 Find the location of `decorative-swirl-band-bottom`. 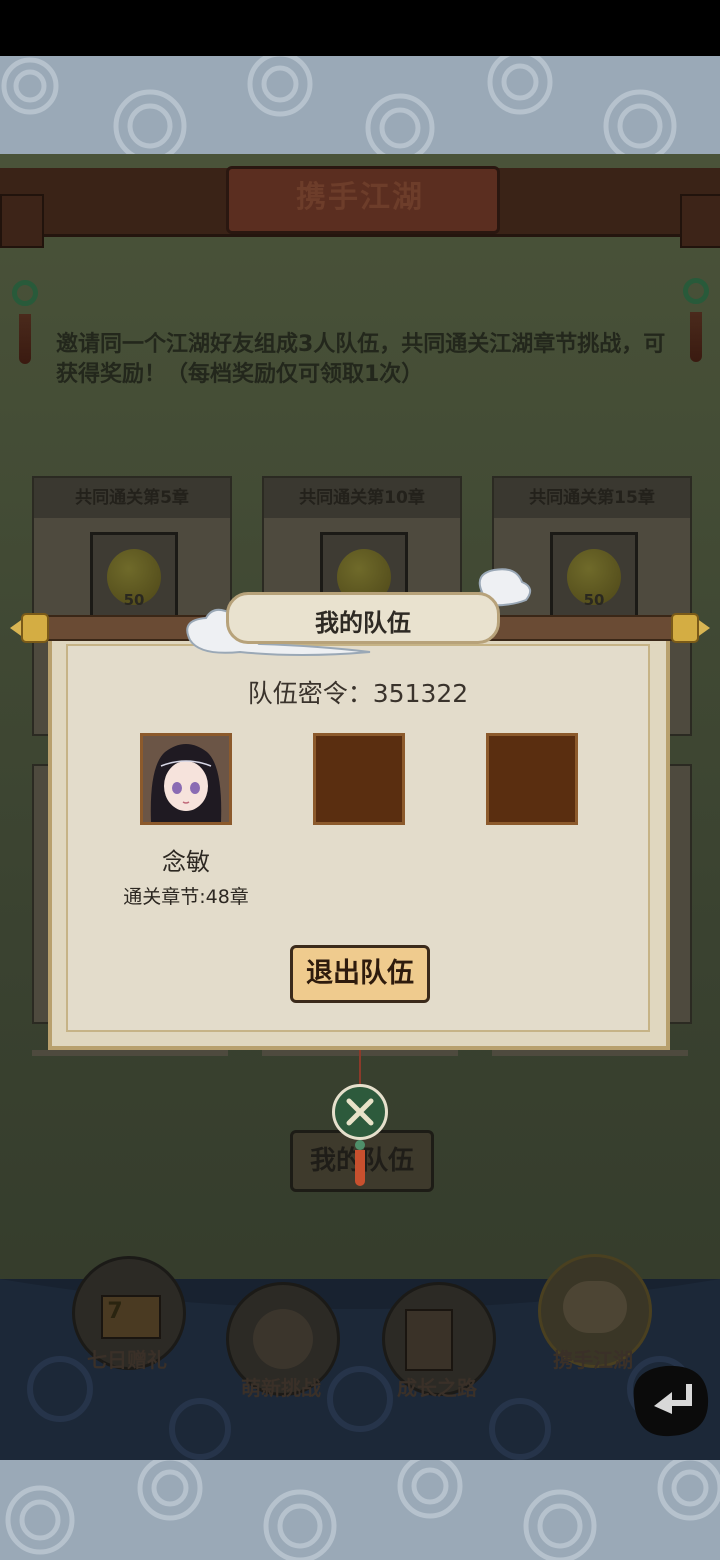

decorative-swirl-band-bottom is located at coordinates (360, 1510).